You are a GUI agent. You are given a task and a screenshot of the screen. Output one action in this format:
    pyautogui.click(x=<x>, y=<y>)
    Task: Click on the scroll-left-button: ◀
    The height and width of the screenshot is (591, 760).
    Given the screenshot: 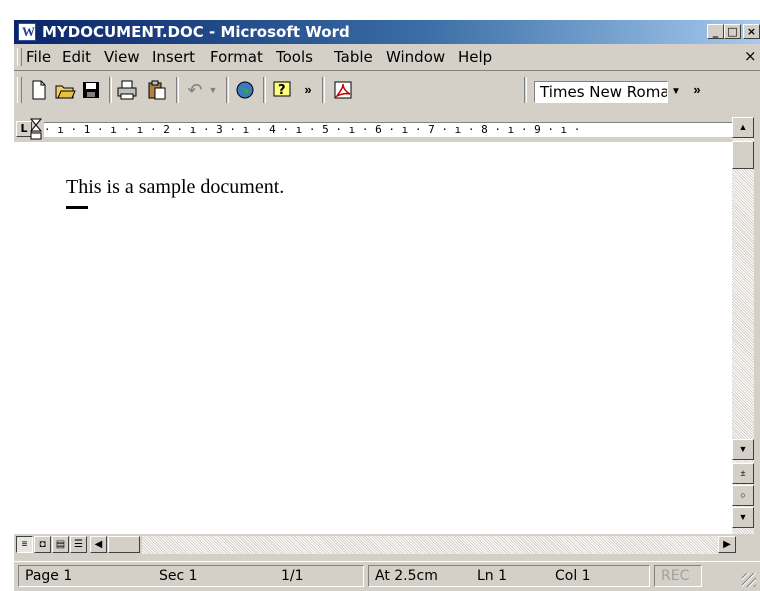 What is the action you would take?
    pyautogui.click(x=98, y=544)
    